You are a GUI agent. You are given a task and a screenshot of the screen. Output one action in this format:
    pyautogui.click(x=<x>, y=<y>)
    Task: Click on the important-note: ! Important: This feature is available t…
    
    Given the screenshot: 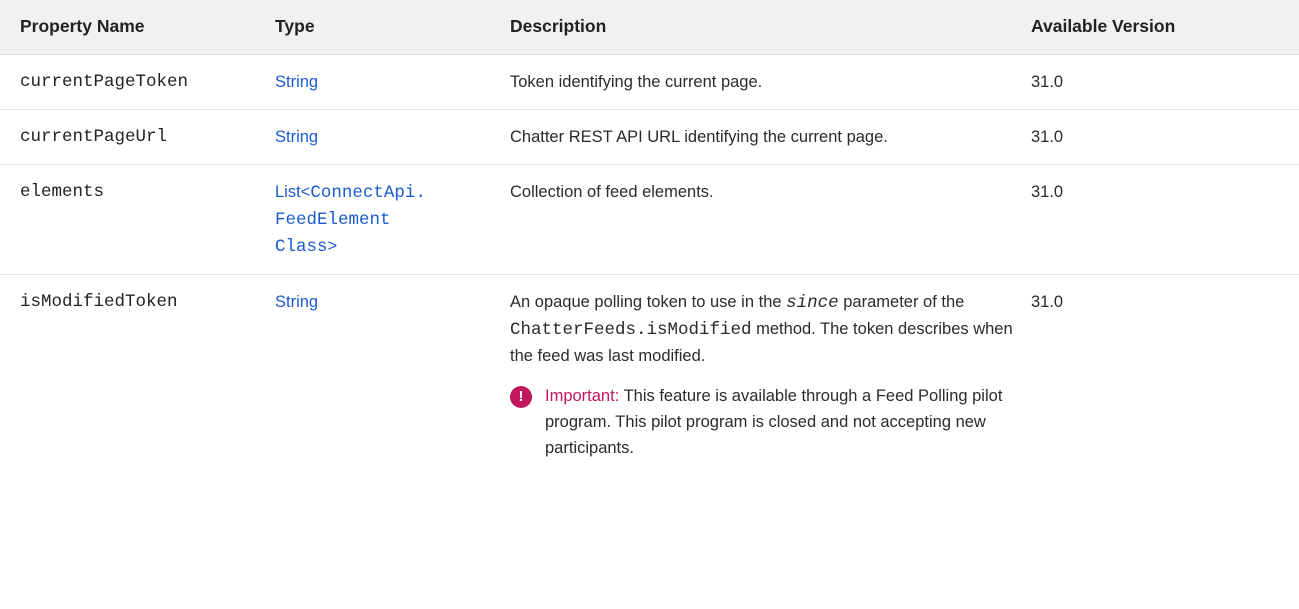 What is the action you would take?
    pyautogui.click(x=765, y=422)
    